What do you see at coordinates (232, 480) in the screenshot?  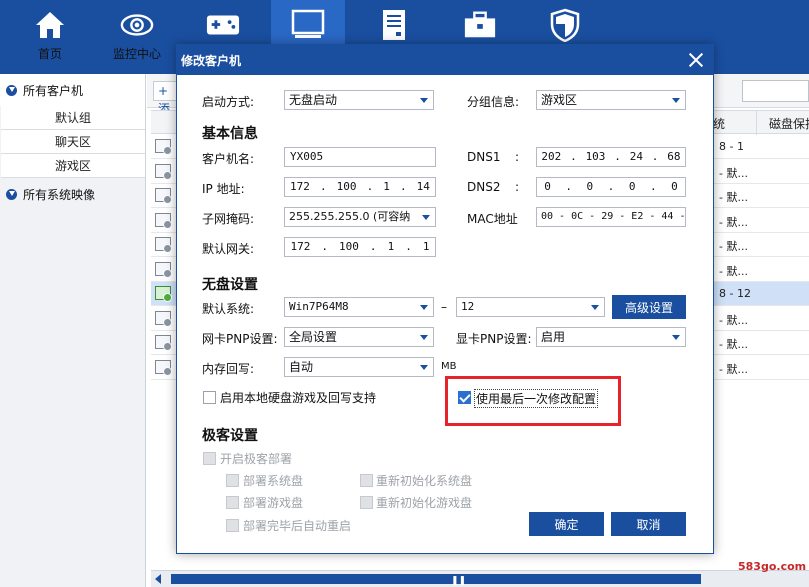 I see `deploy-system-checkbox` at bounding box center [232, 480].